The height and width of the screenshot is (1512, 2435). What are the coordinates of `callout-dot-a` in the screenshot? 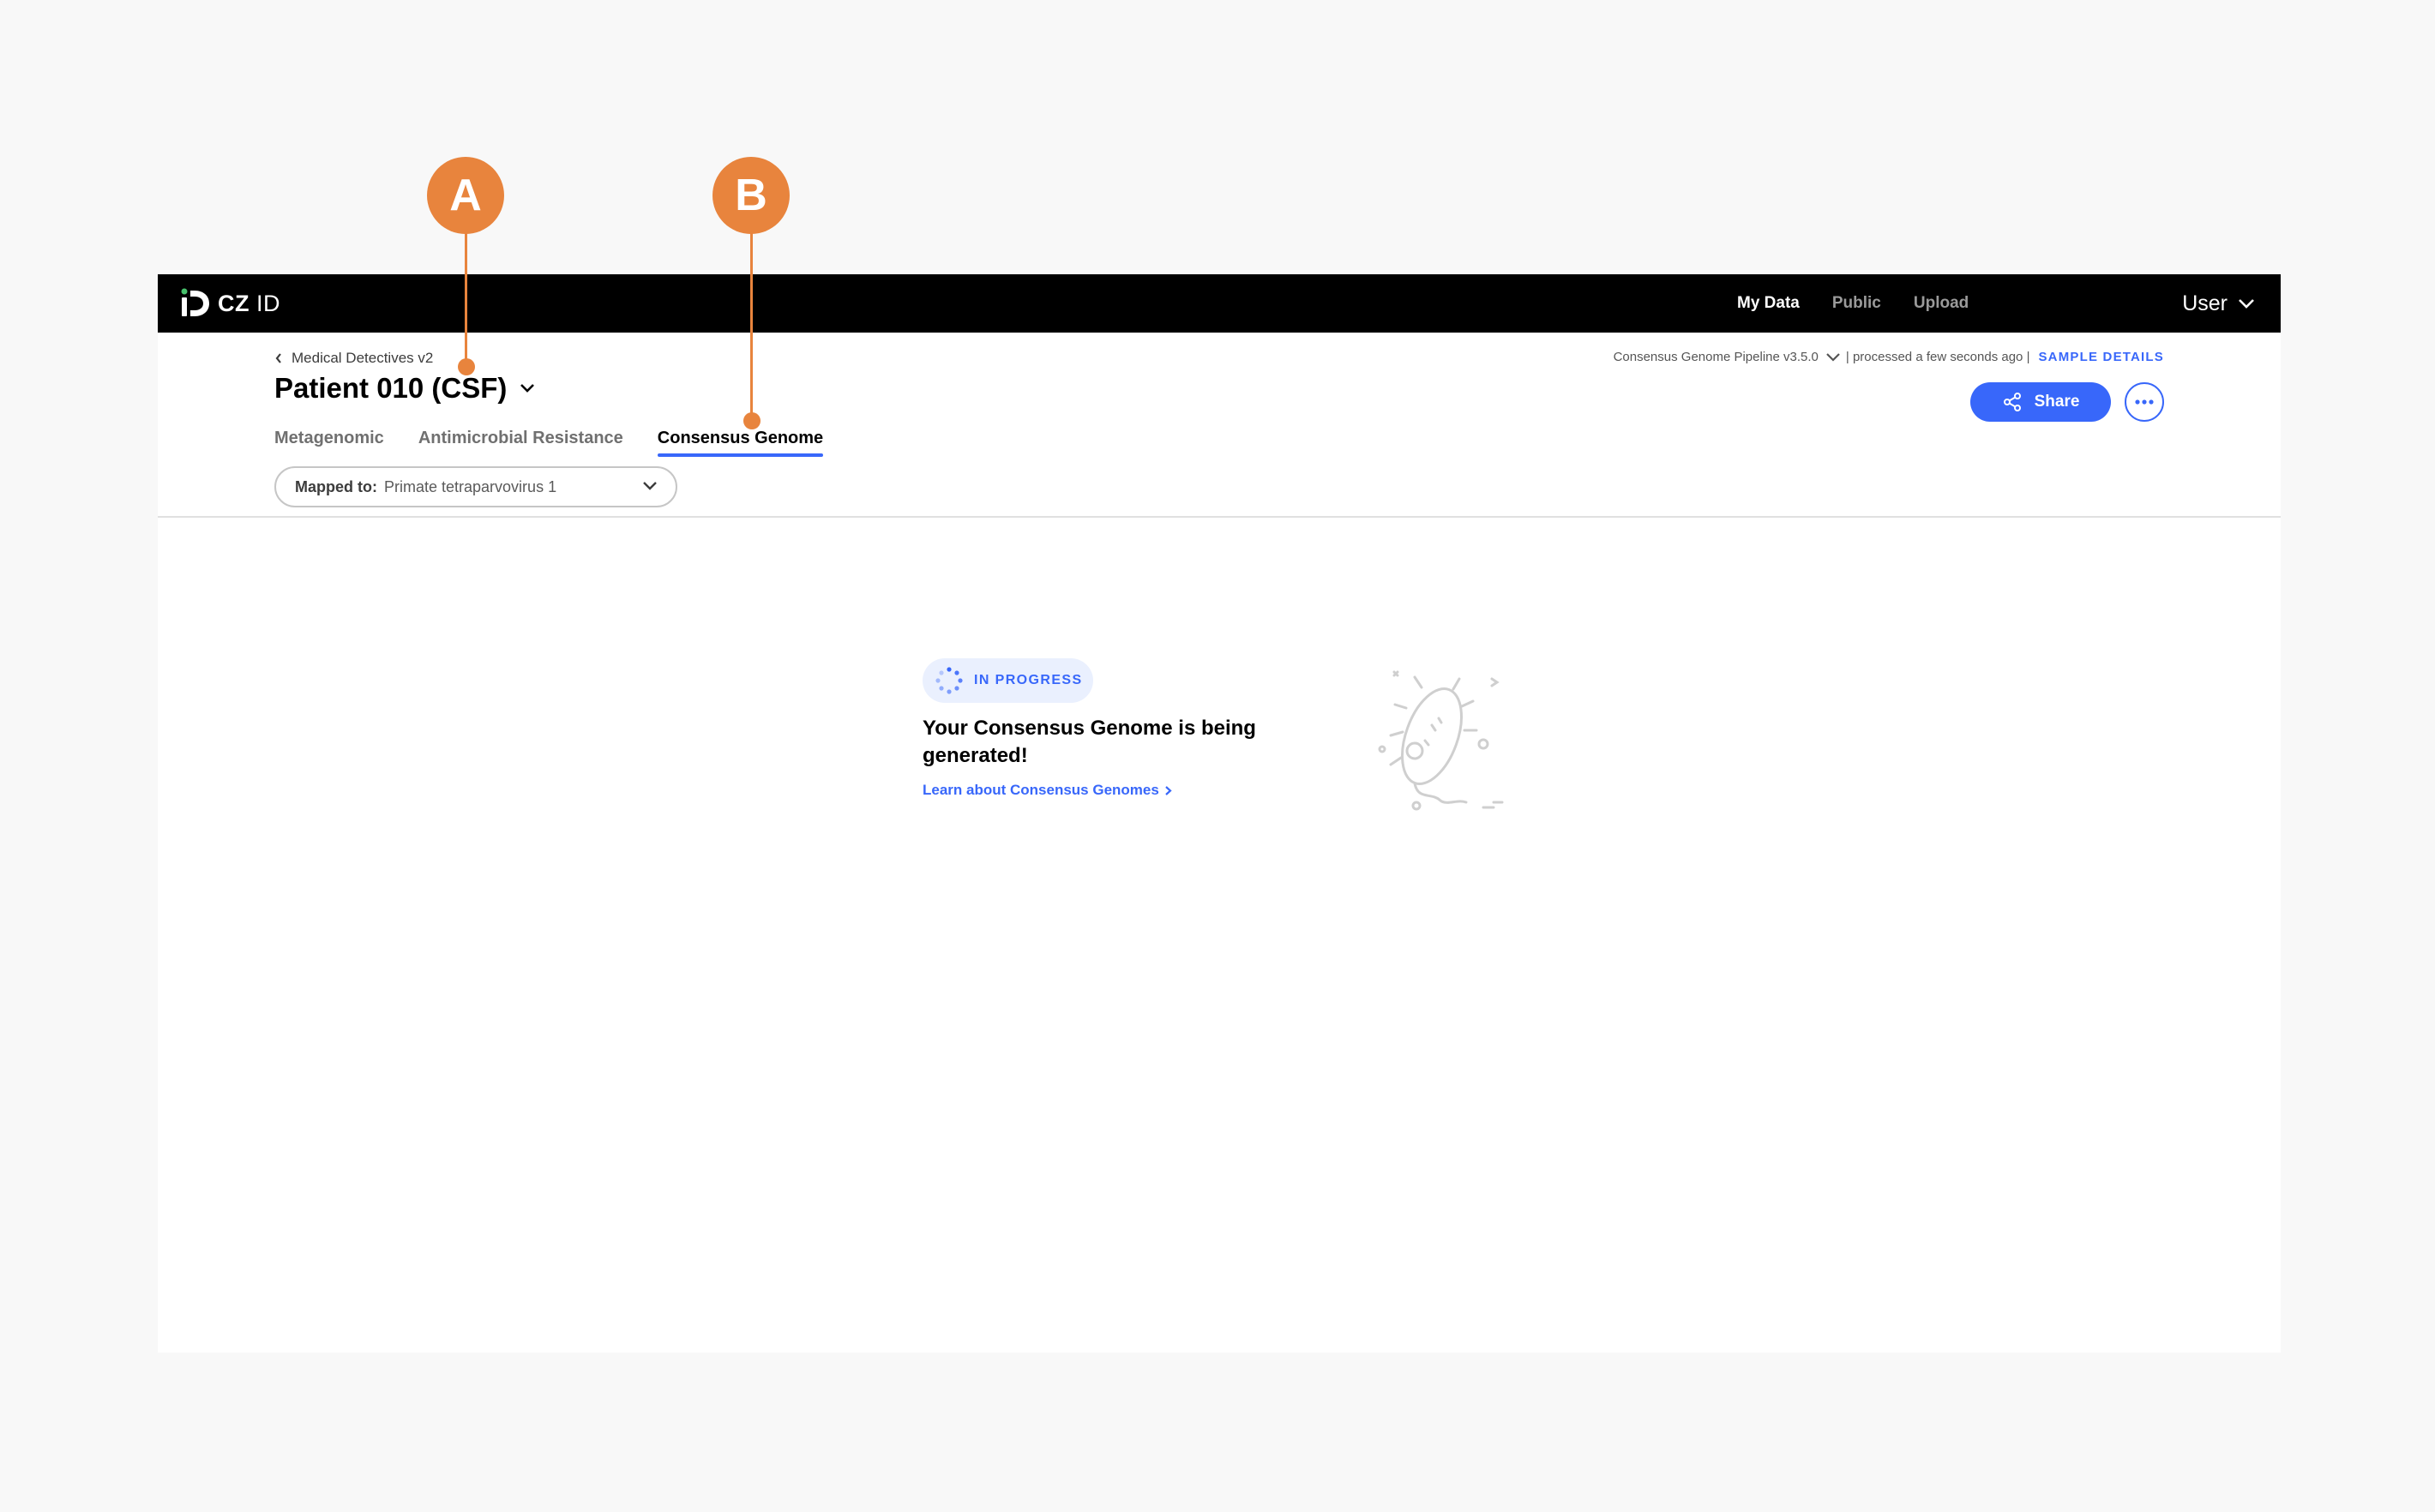 It's located at (467, 366).